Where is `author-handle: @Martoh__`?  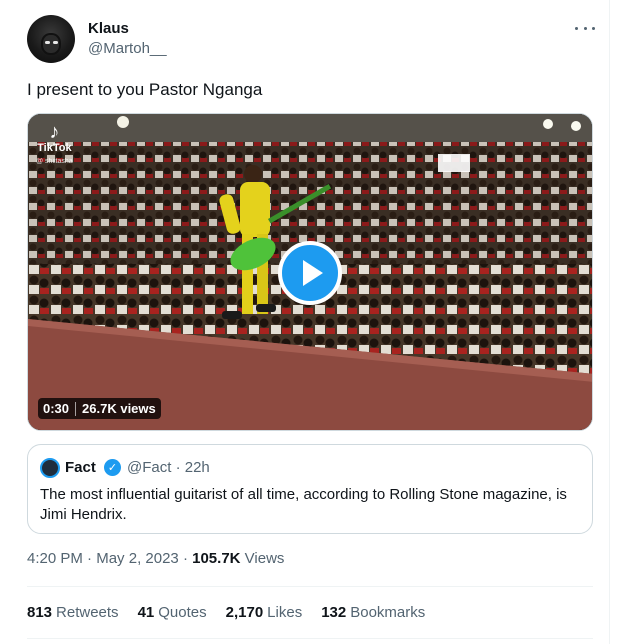
author-handle: @Martoh__ is located at coordinates (127, 48).